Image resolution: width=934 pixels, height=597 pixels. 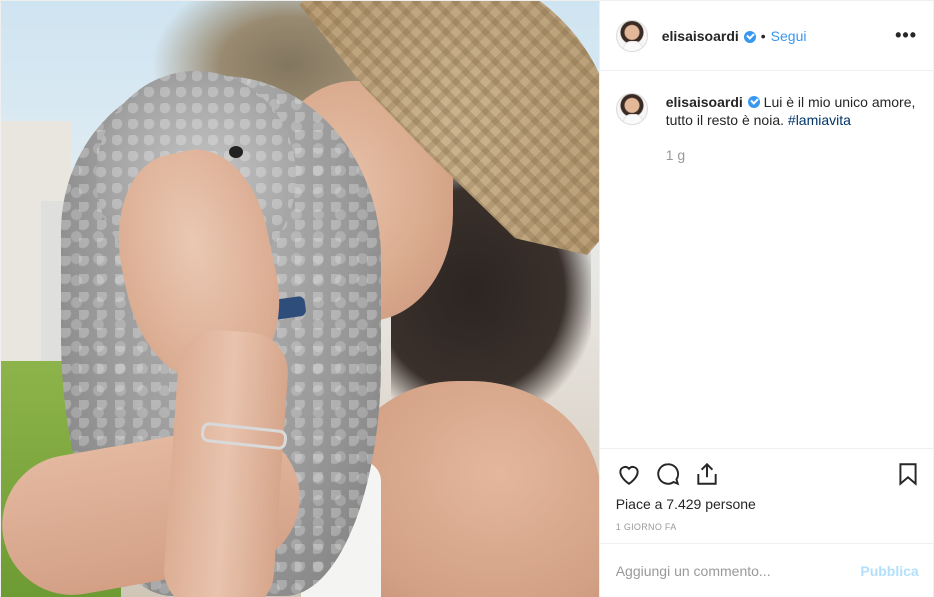 I want to click on heart-icon, so click(x=629, y=474).